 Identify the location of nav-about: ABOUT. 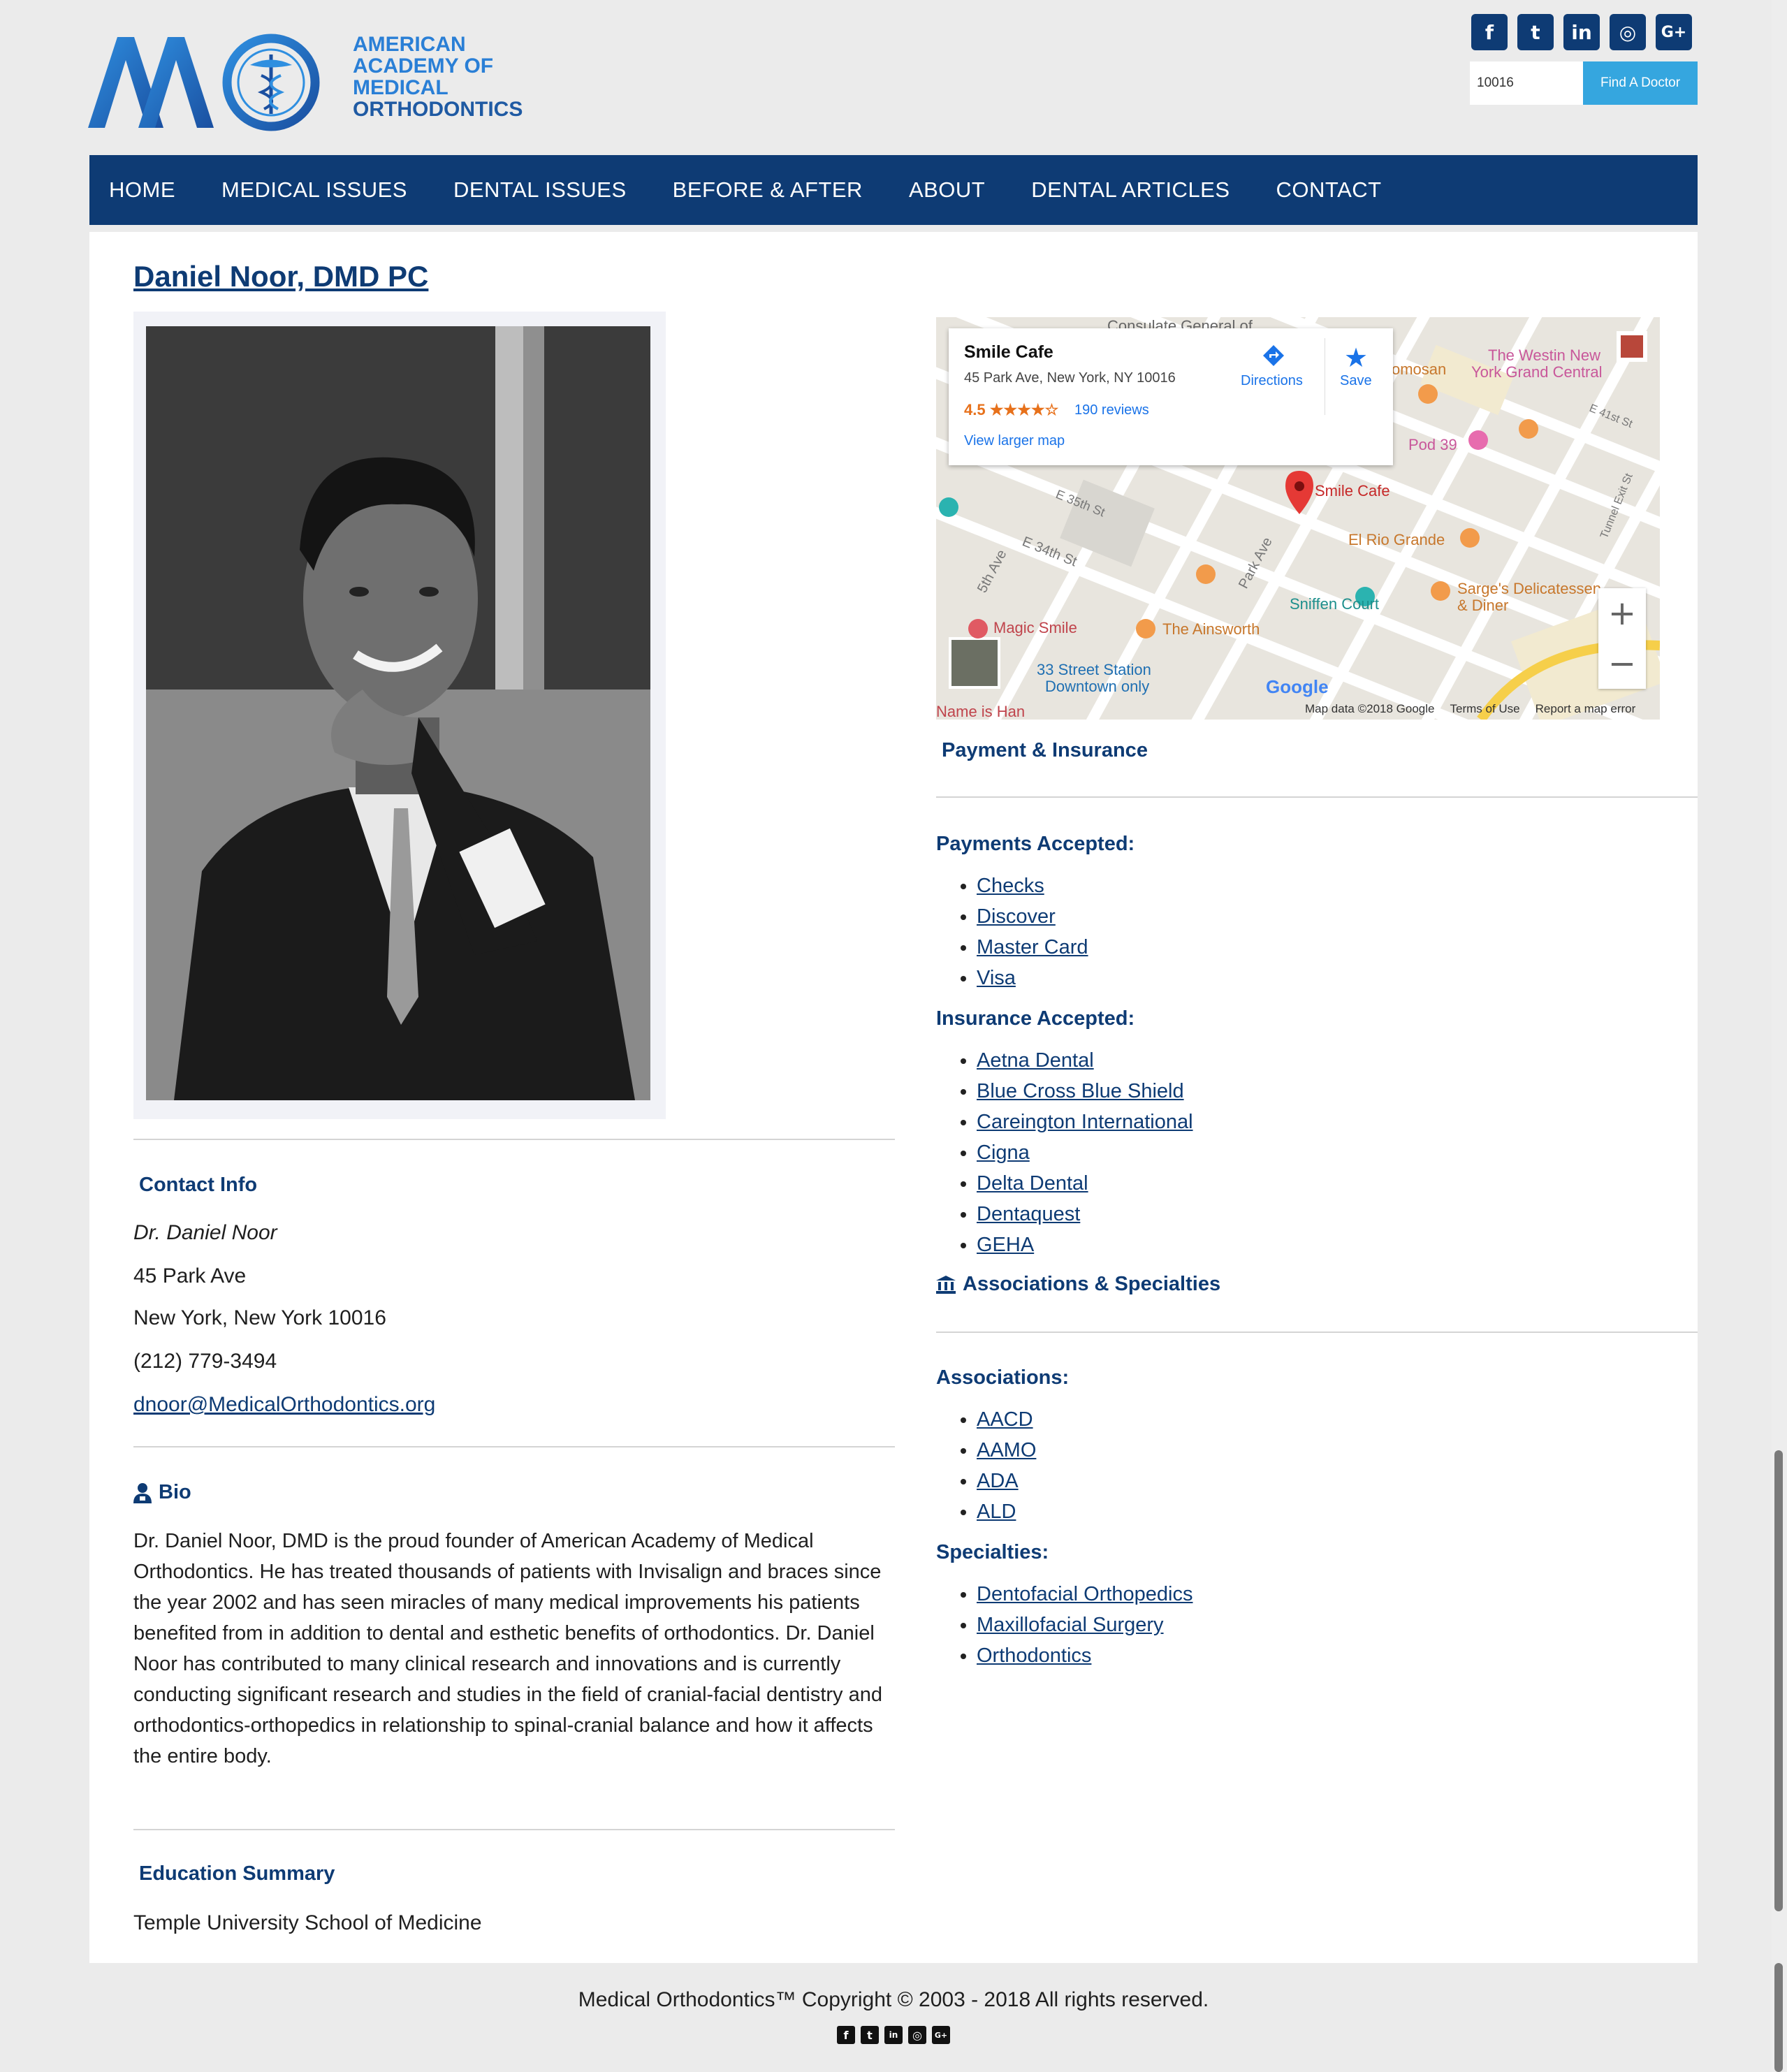
(947, 190).